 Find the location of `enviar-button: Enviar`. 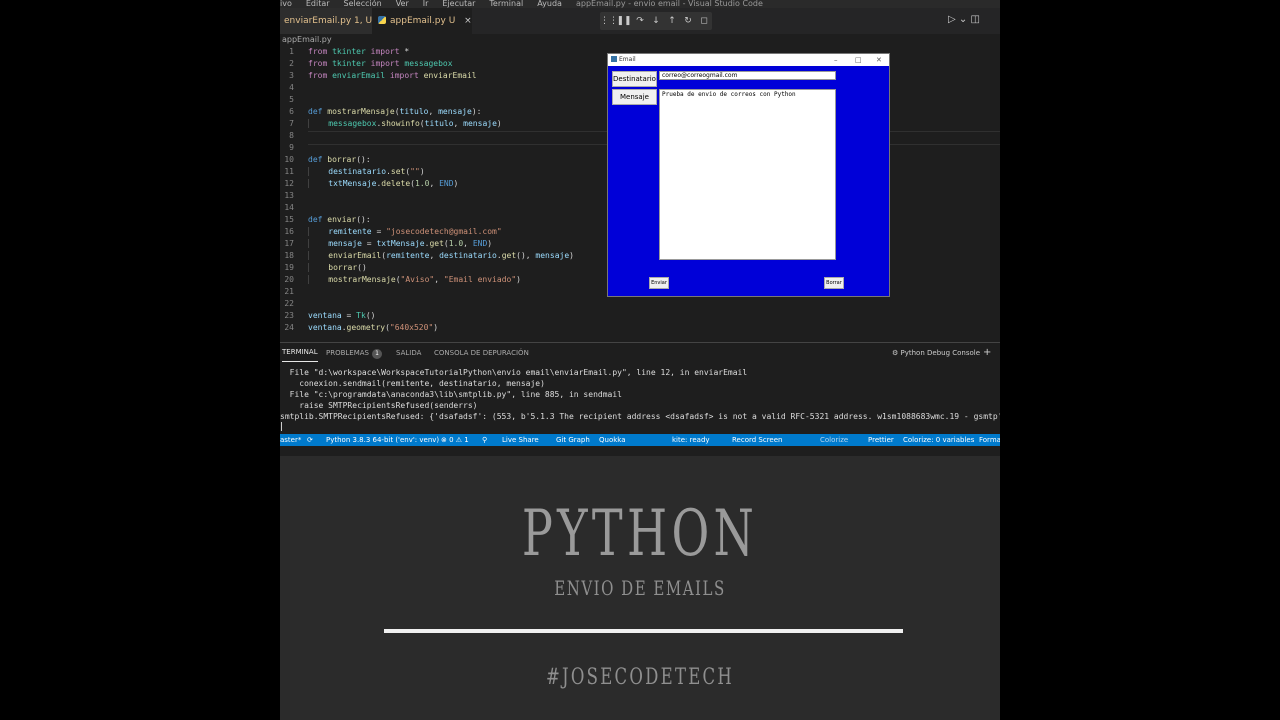

enviar-button: Enviar is located at coordinates (659, 283).